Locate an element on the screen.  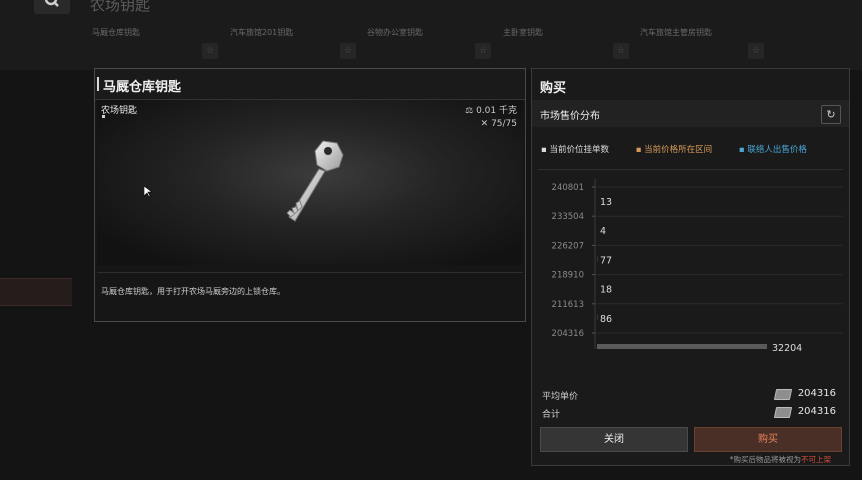
bar-value-label: 4 is located at coordinates (603, 231).